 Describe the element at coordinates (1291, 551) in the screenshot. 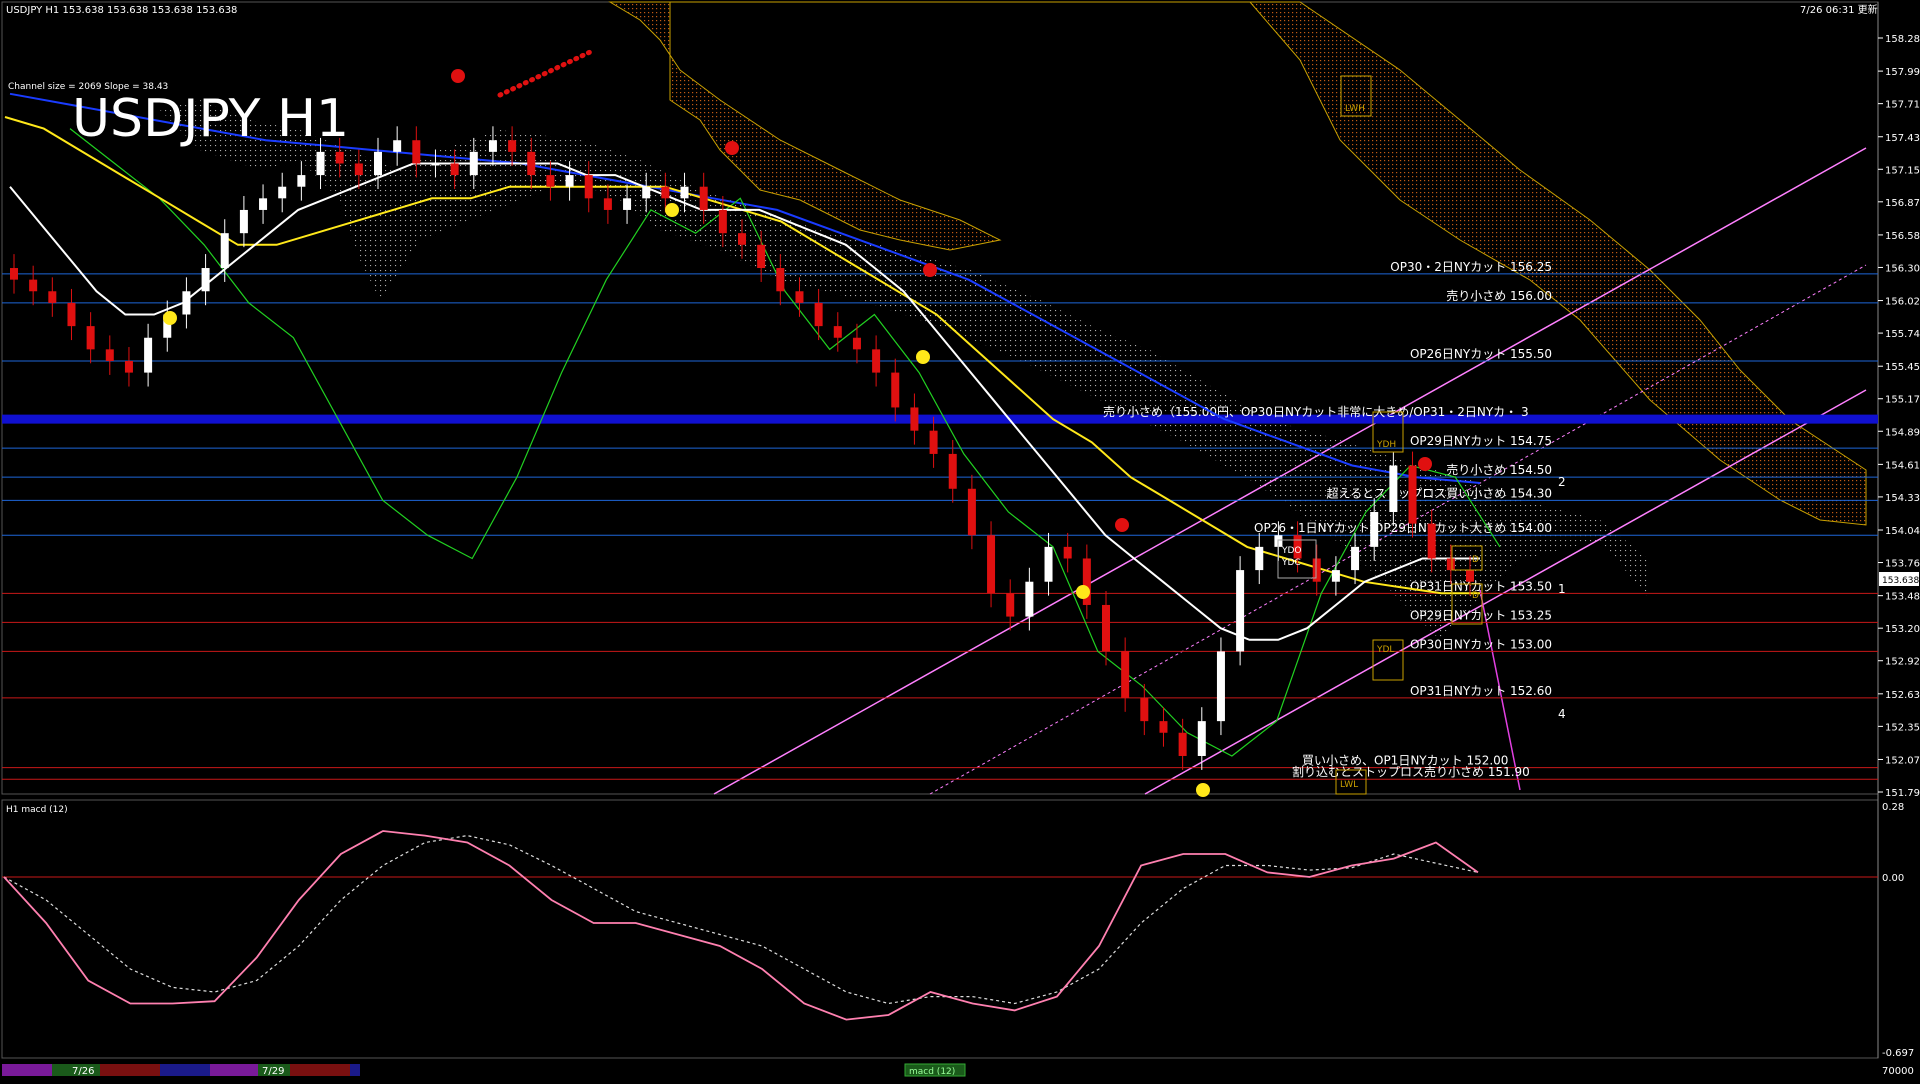

I see `box-label: YDO` at that location.